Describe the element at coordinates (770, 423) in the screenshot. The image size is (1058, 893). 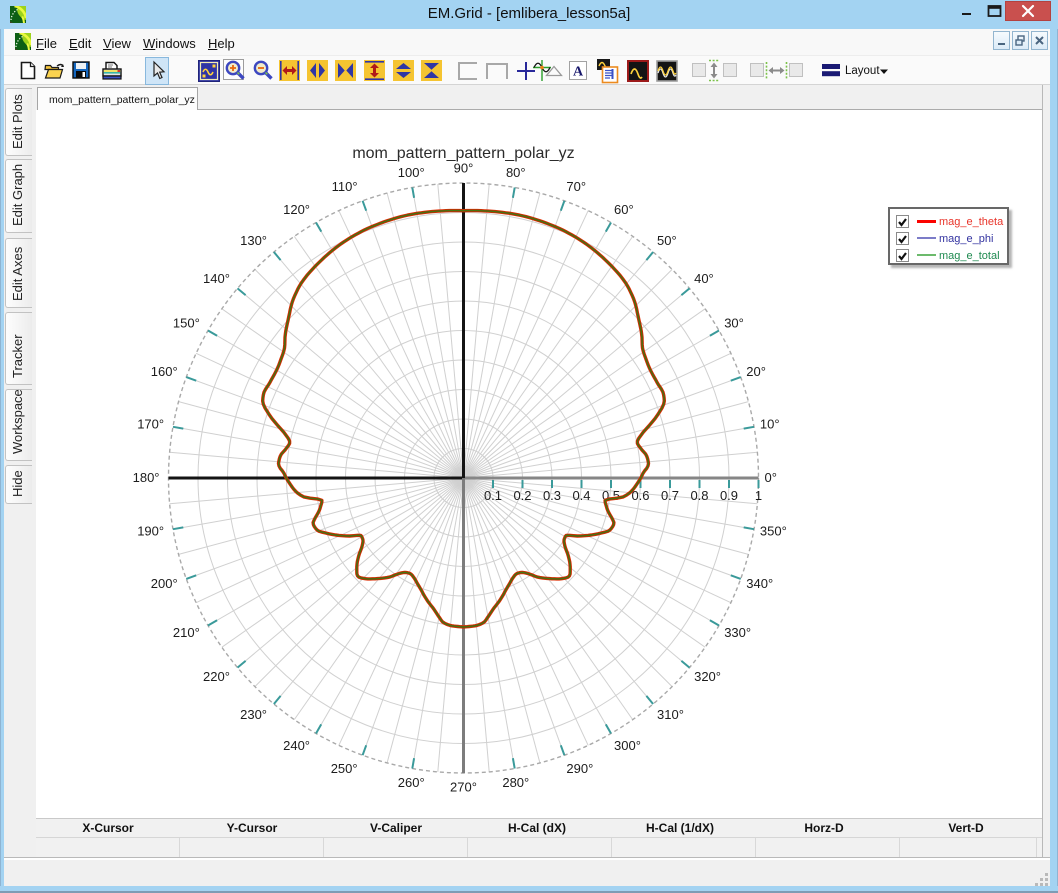
I see `svg-text: 10°` at that location.